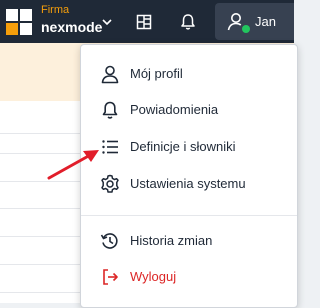 The width and height of the screenshot is (320, 308). What do you see at coordinates (110, 183) in the screenshot?
I see `gear-icon` at bounding box center [110, 183].